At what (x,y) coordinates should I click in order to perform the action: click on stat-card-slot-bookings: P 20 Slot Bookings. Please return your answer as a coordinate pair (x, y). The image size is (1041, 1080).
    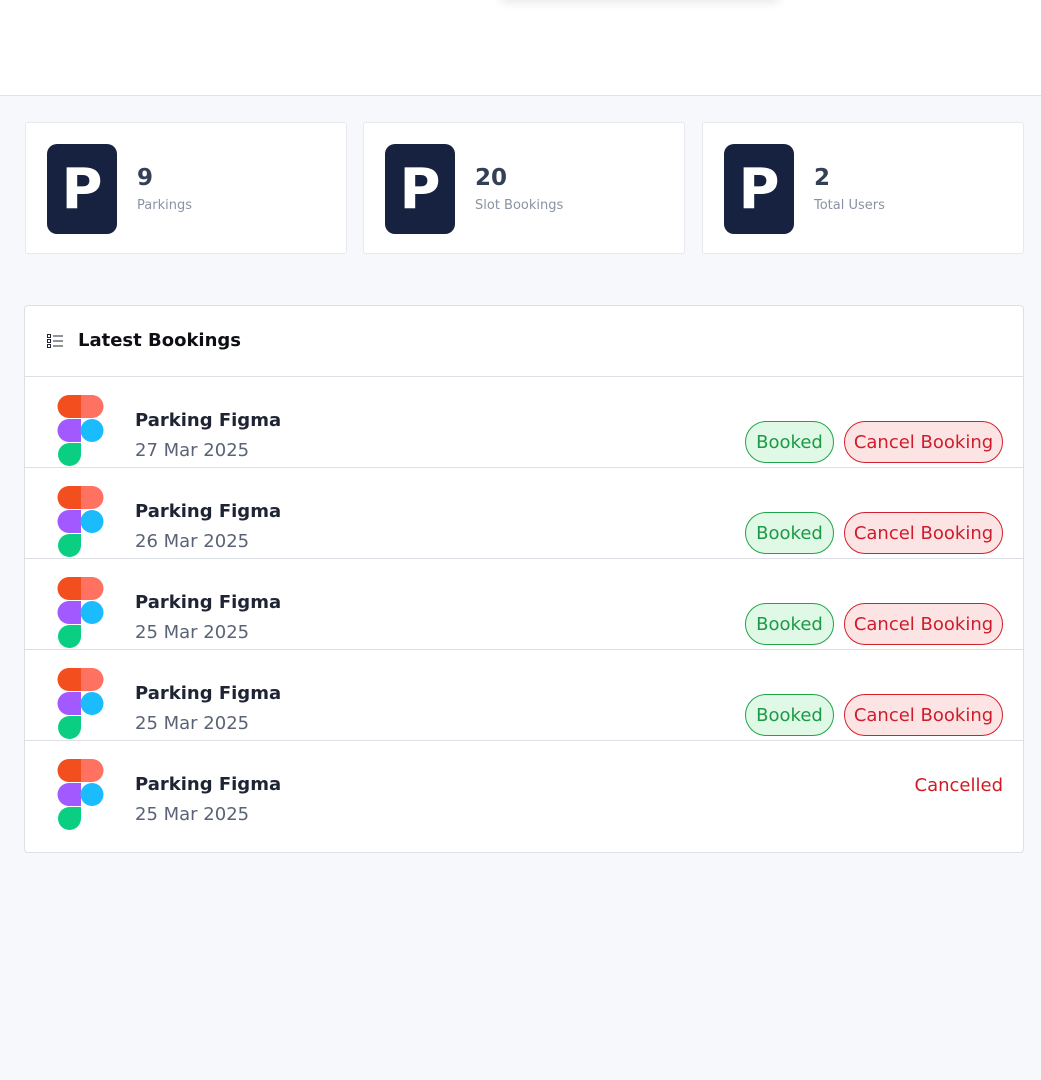
    Looking at the image, I should click on (524, 188).